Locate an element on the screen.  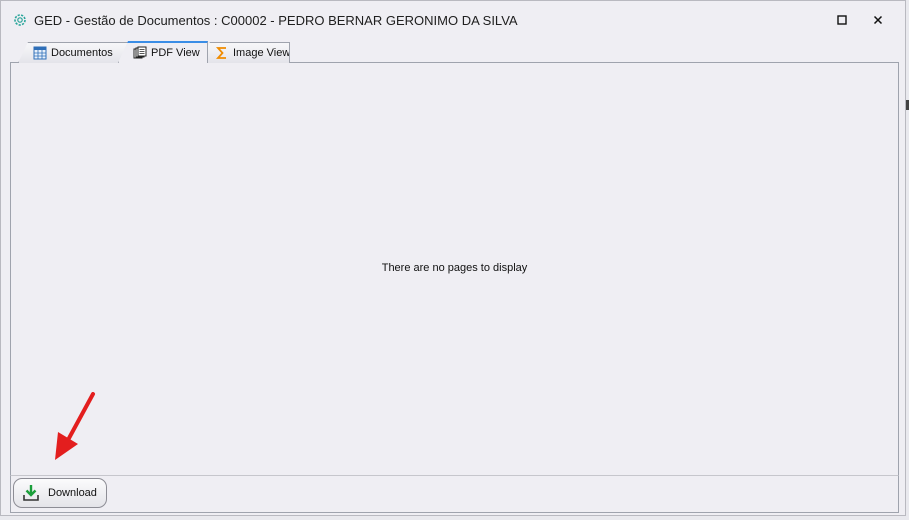
annotation-arrow-icon is located at coordinates (75, 426).